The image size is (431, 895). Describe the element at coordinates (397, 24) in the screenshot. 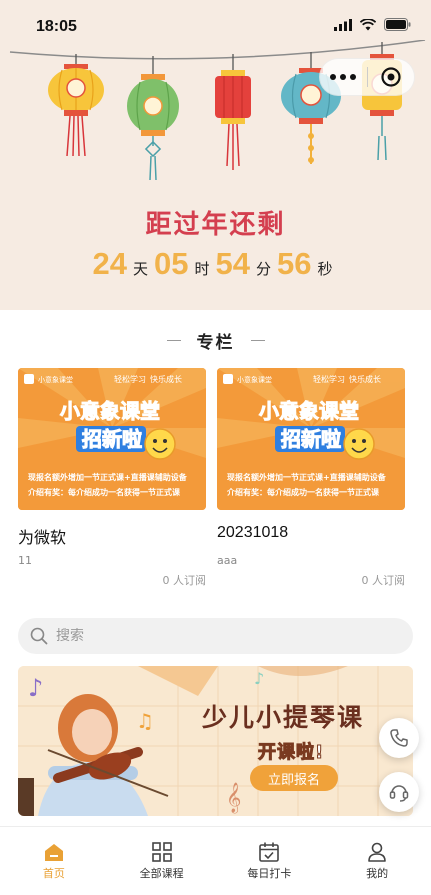

I see `battery-icon` at that location.